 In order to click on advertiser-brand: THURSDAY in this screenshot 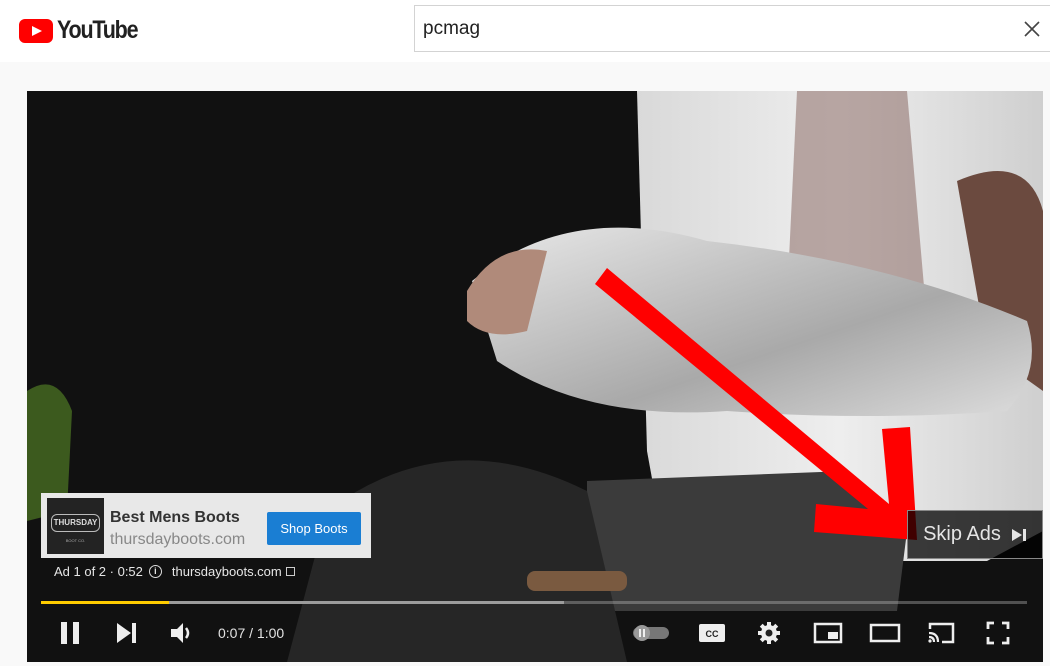, I will do `click(75, 523)`.